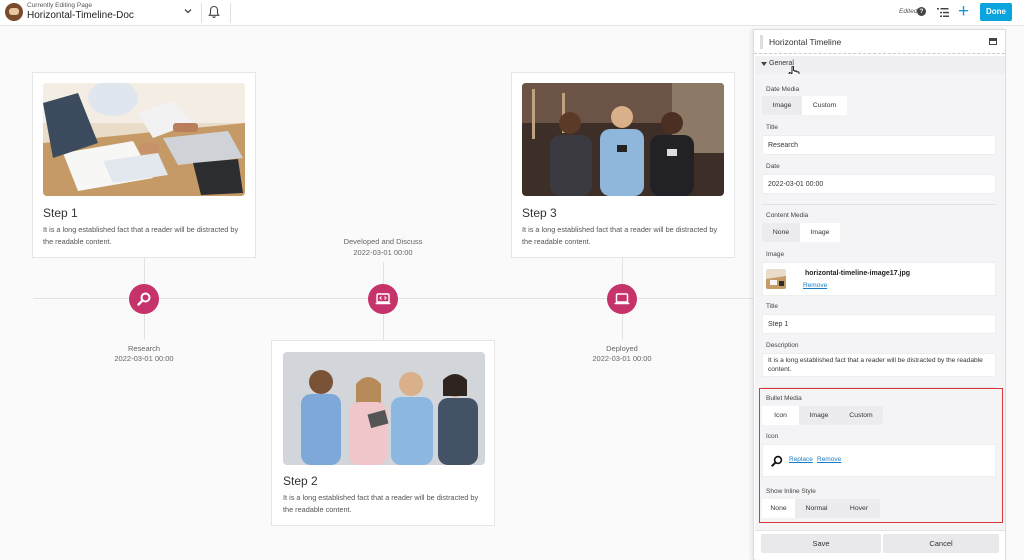  What do you see at coordinates (773, 166) in the screenshot?
I see `field-label: Date` at bounding box center [773, 166].